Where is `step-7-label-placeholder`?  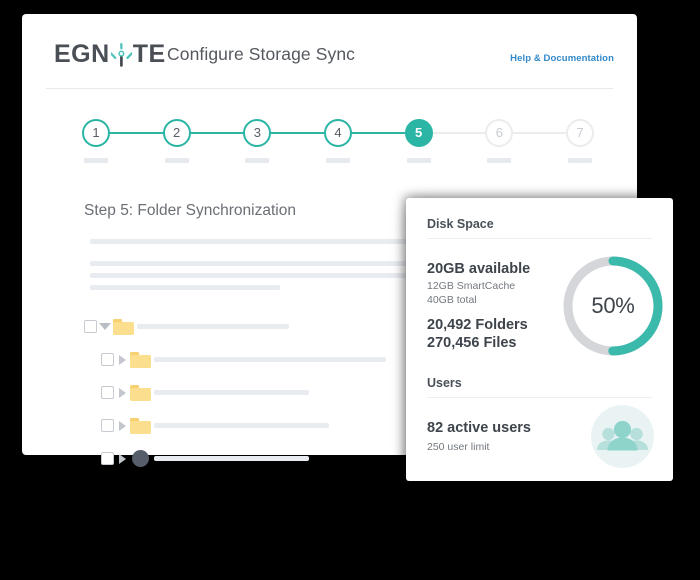
step-7-label-placeholder is located at coordinates (580, 160).